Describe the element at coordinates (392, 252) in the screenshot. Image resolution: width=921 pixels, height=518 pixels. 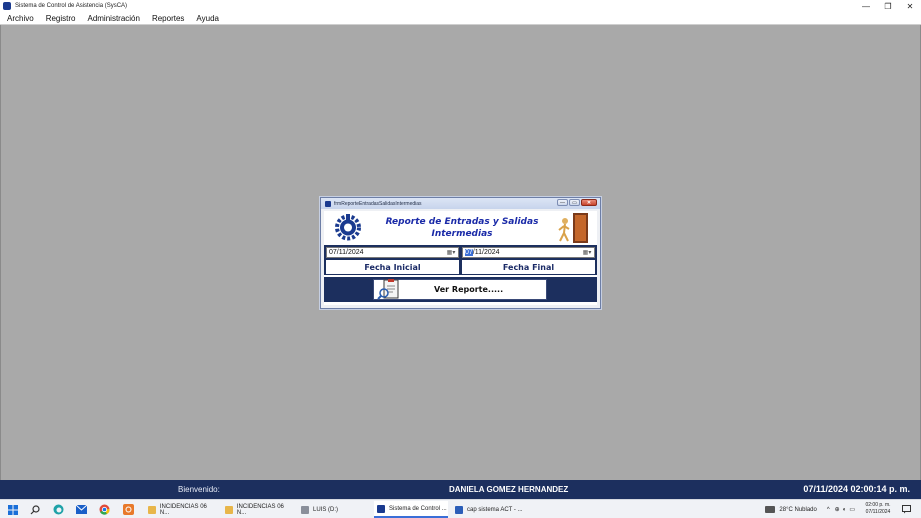
I see `start-date-picker: 07/11/2024 ▦▾` at that location.